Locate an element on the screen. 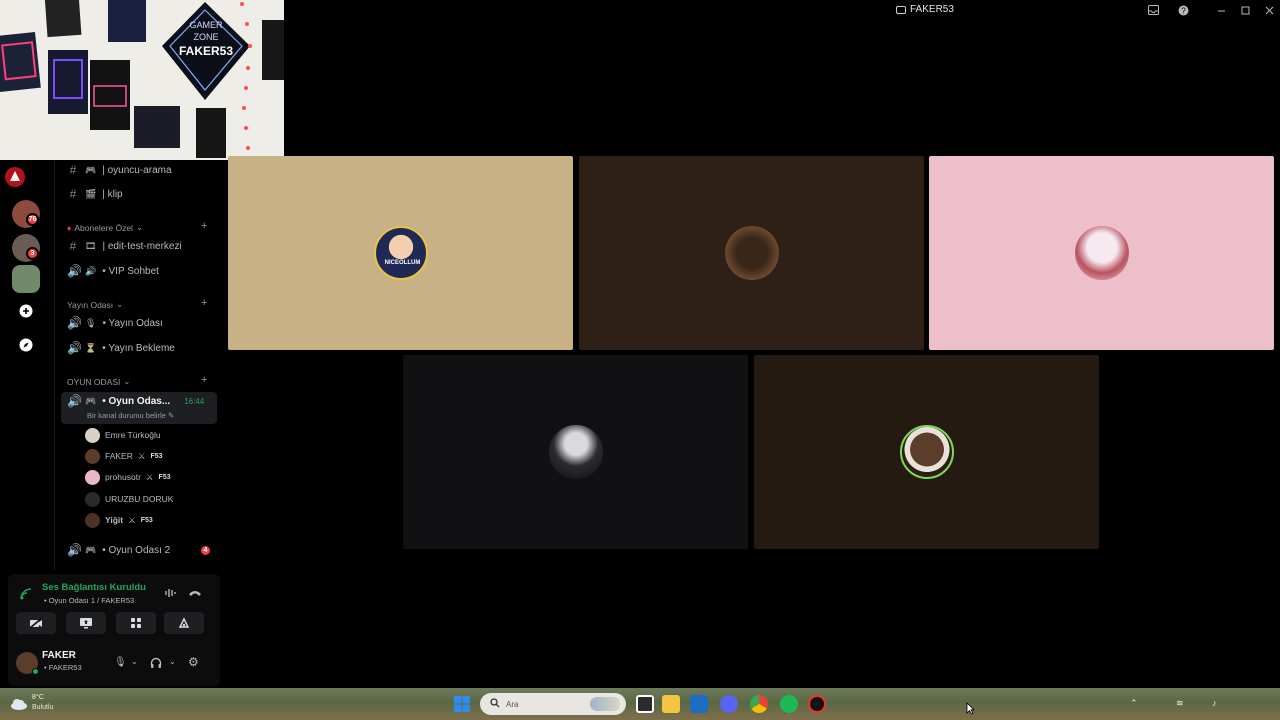 This screenshot has width=1280, height=720. channel-oyuncu-arama: # 🎮 | oyuncu-arama is located at coordinates (119, 170).